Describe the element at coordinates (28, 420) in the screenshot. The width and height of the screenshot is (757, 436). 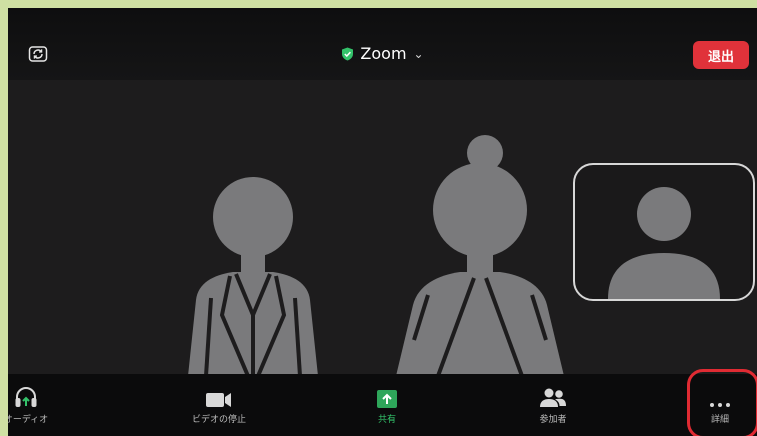
I see `audio-label: オーディオ` at that location.